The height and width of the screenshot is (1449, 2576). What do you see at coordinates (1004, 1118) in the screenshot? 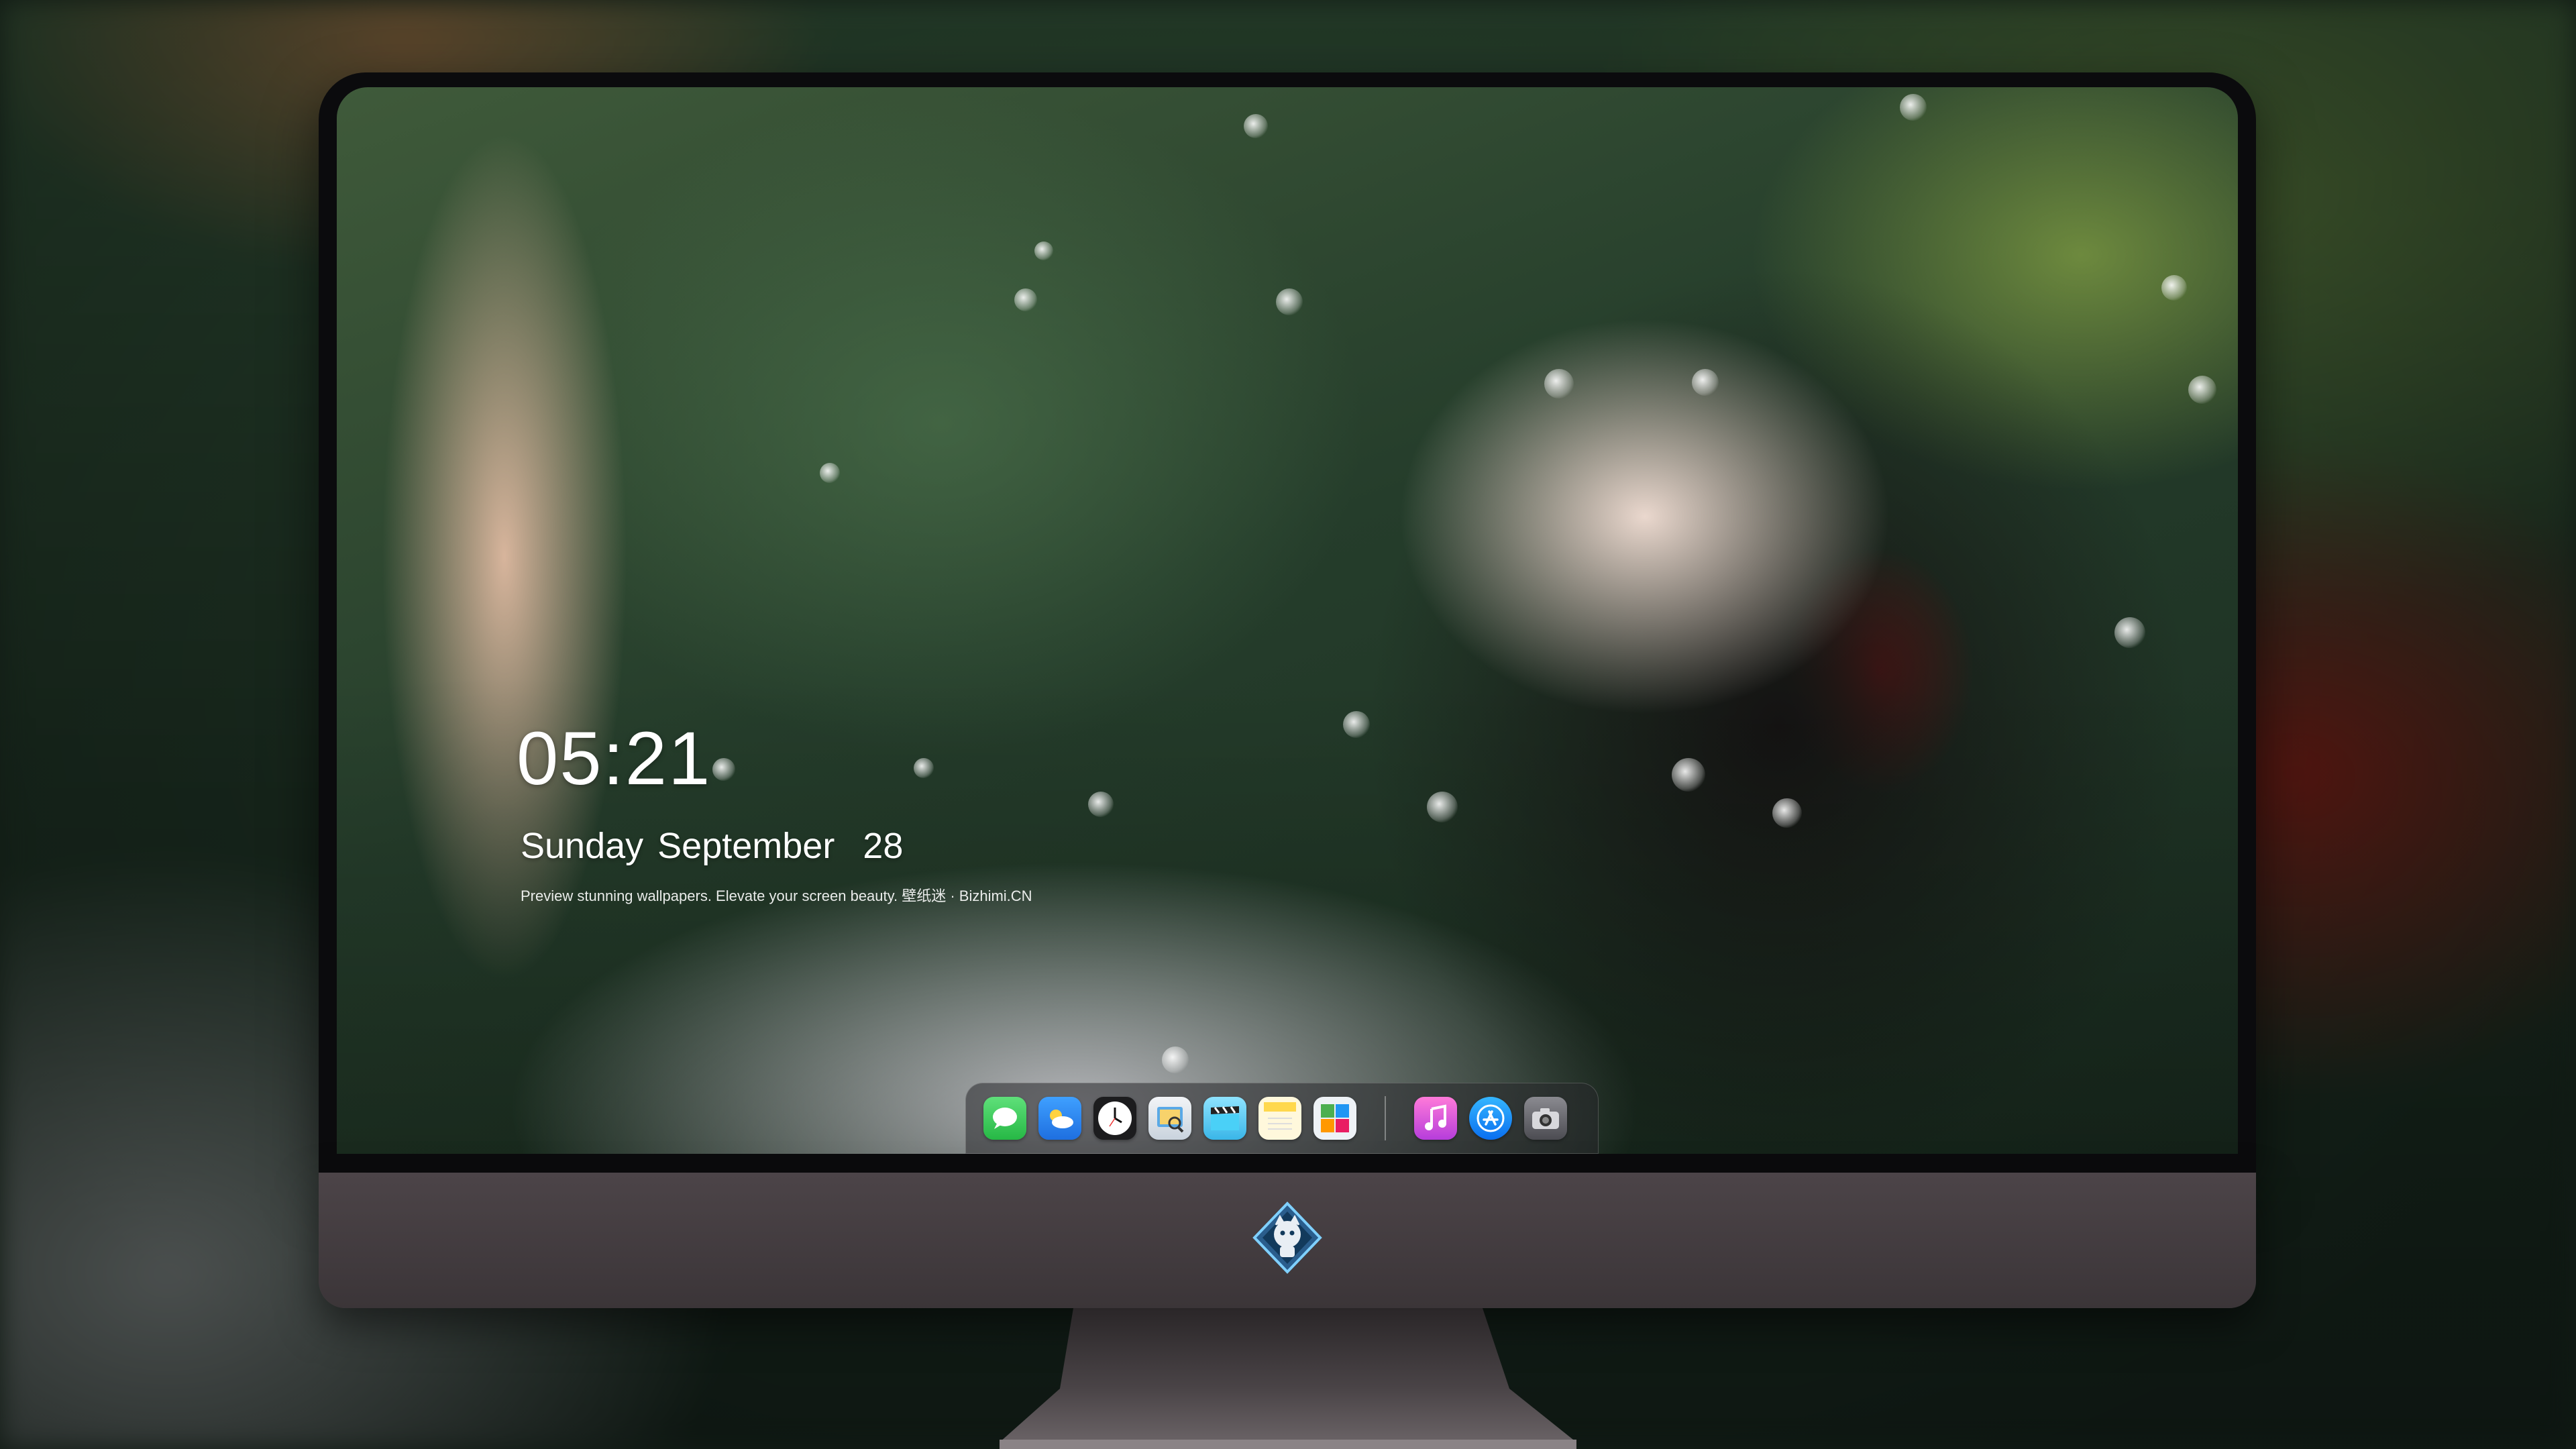
I see `messages-icon` at bounding box center [1004, 1118].